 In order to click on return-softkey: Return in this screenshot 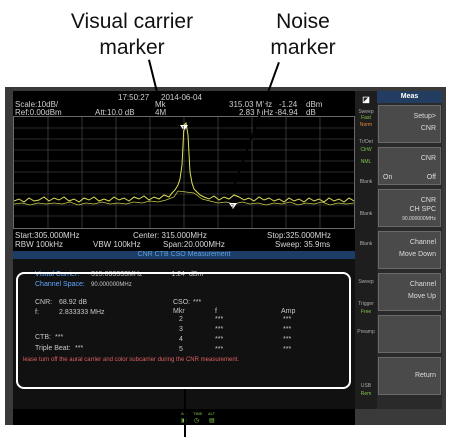, I will do `click(409, 376)`.